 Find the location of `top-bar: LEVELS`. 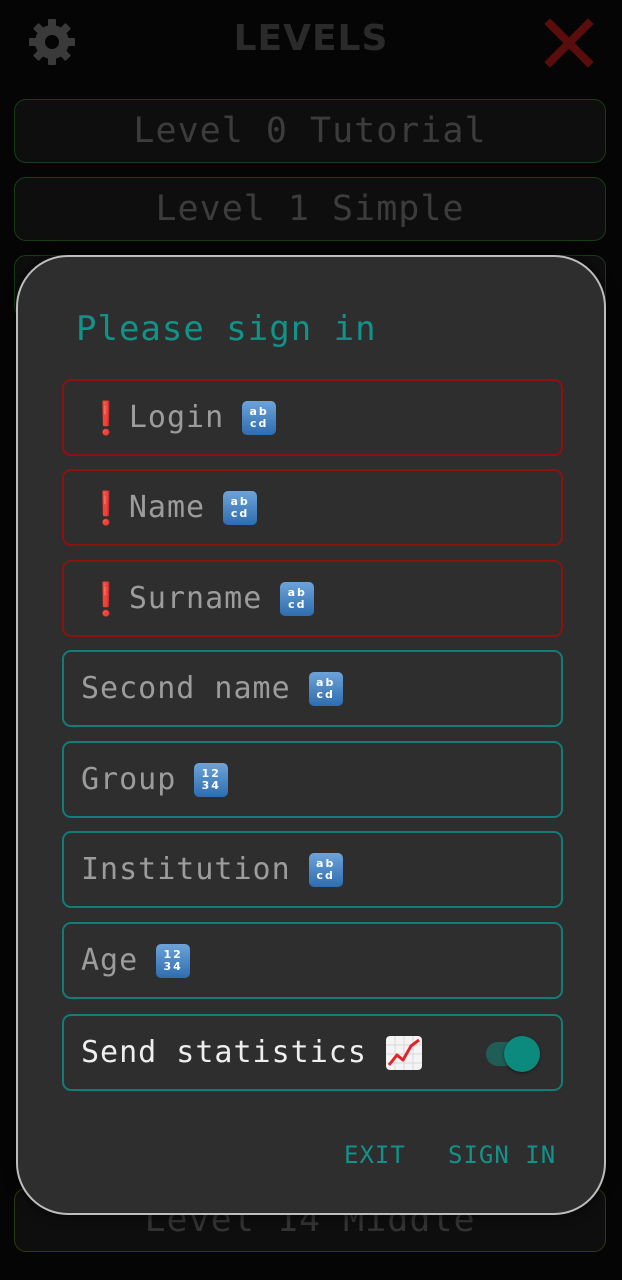

top-bar: LEVELS is located at coordinates (311, 45).